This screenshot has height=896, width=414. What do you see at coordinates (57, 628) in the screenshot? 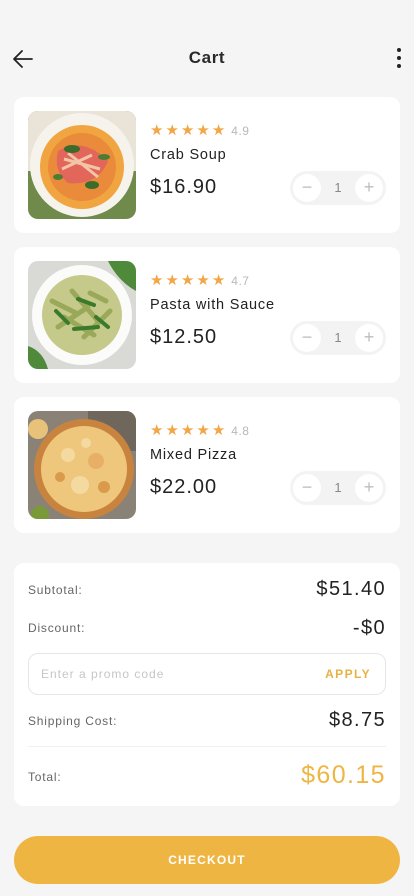
I see `discount-label: Discount:` at bounding box center [57, 628].